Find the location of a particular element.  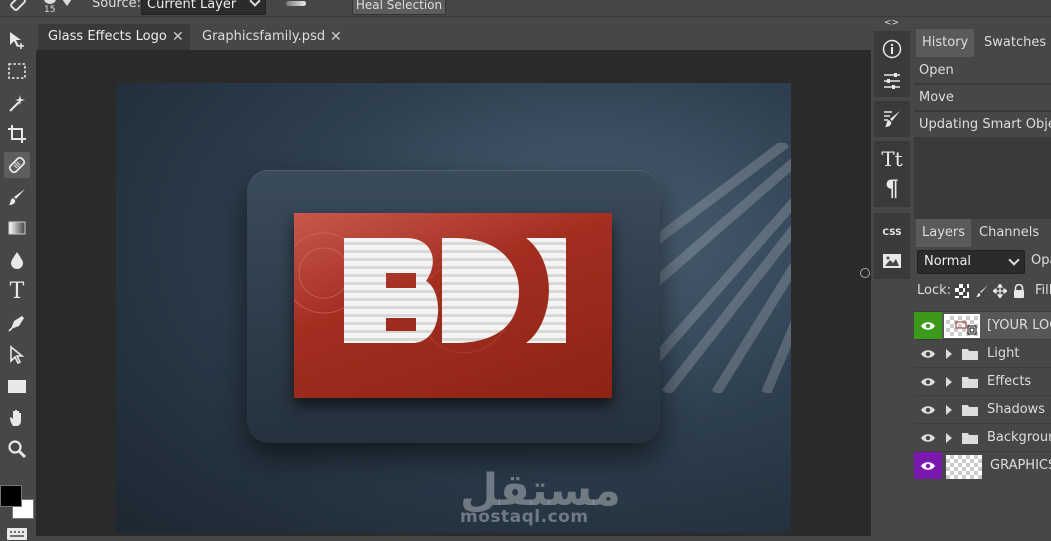

brush-dropdown-caret is located at coordinates (67, 3).